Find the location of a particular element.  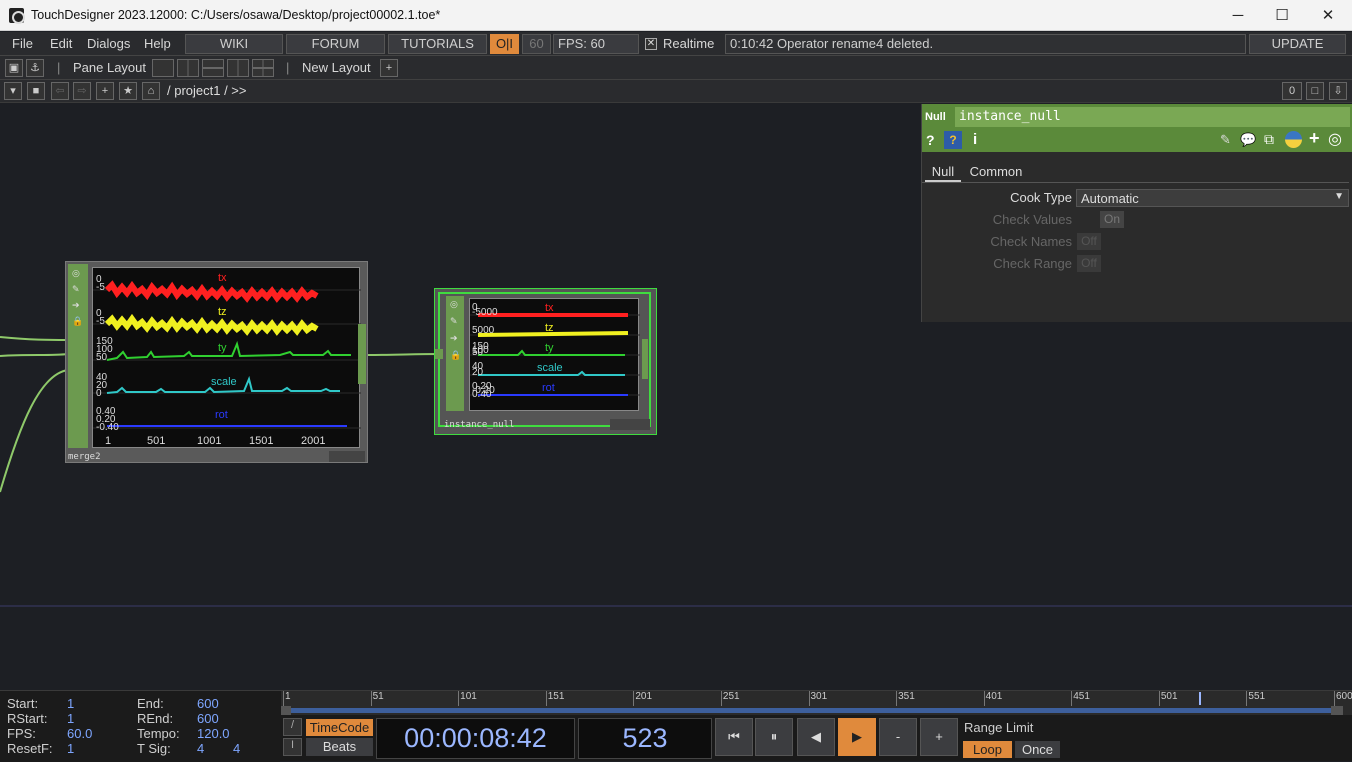

end-value: 600 is located at coordinates (208, 703).